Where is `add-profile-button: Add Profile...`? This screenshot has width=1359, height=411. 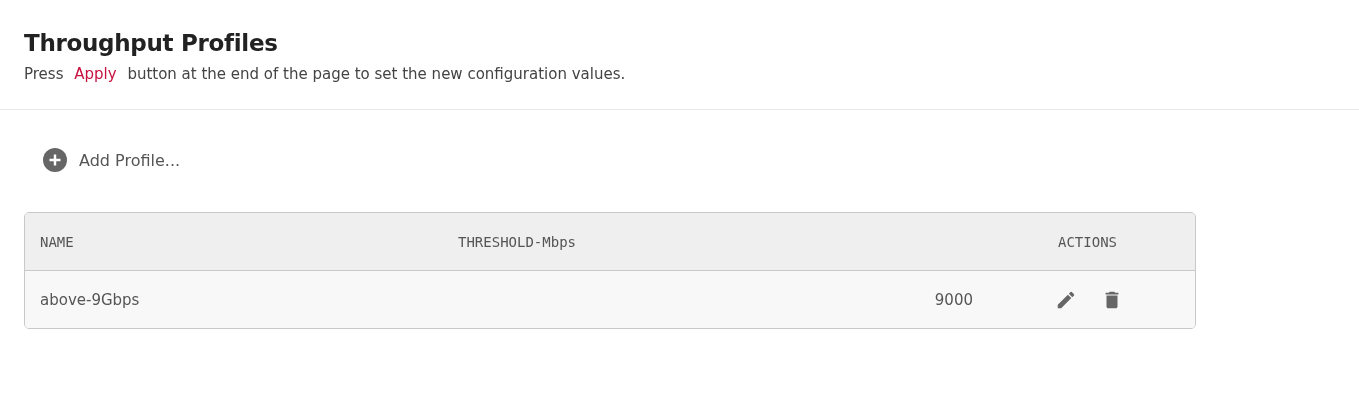
add-profile-button: Add Profile... is located at coordinates (102, 160).